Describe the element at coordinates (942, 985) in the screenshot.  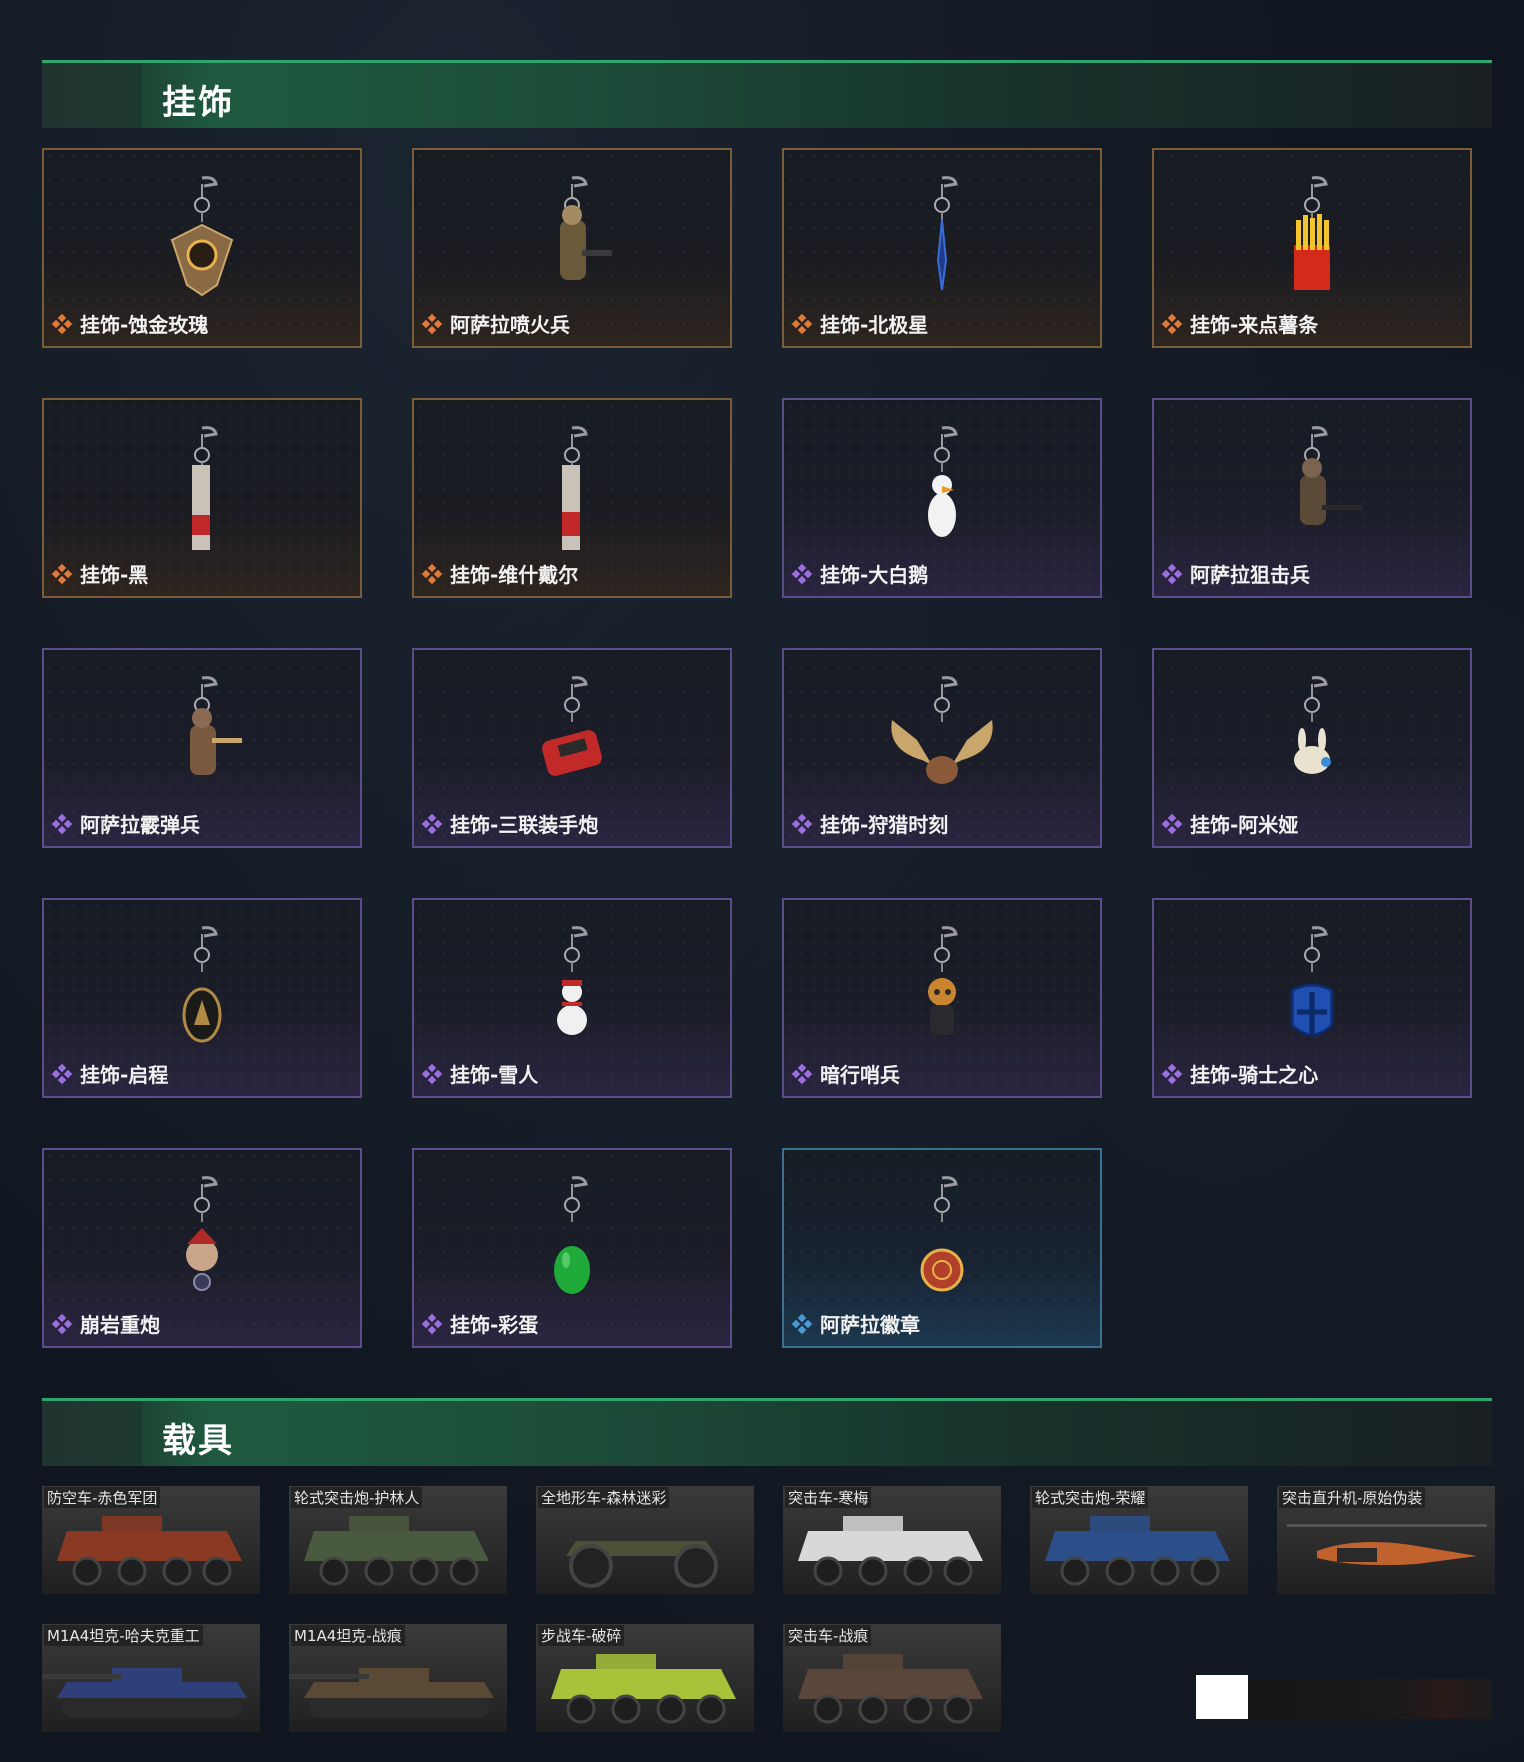
I see `shadow-sentinel-charm-icon` at that location.